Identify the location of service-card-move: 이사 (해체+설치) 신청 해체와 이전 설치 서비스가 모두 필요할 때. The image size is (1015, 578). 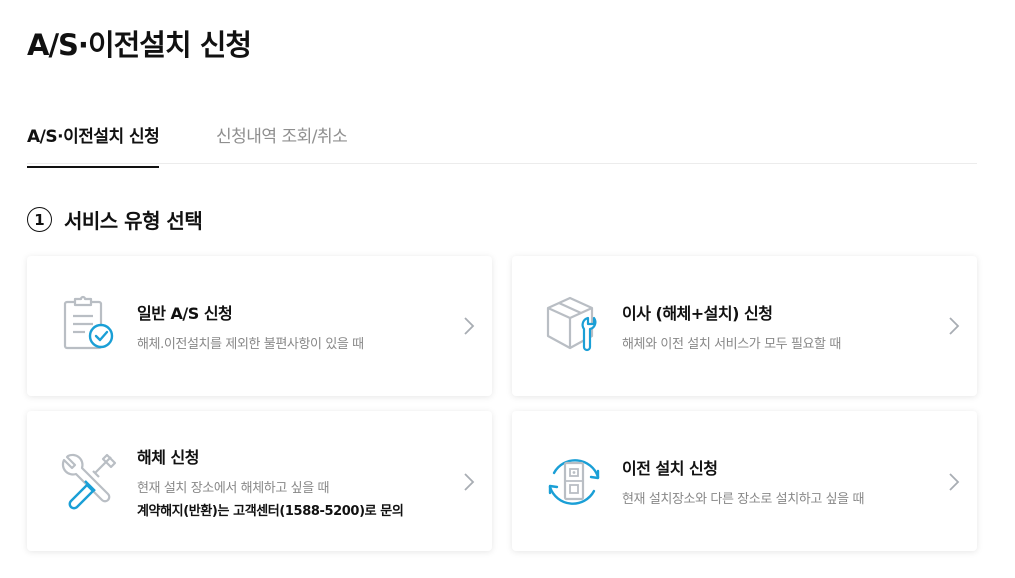
(744, 326).